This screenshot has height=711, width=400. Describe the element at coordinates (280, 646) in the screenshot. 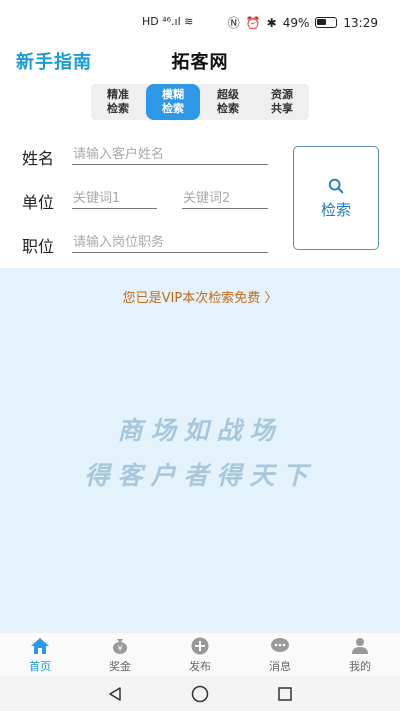

I see `message-icon` at that location.